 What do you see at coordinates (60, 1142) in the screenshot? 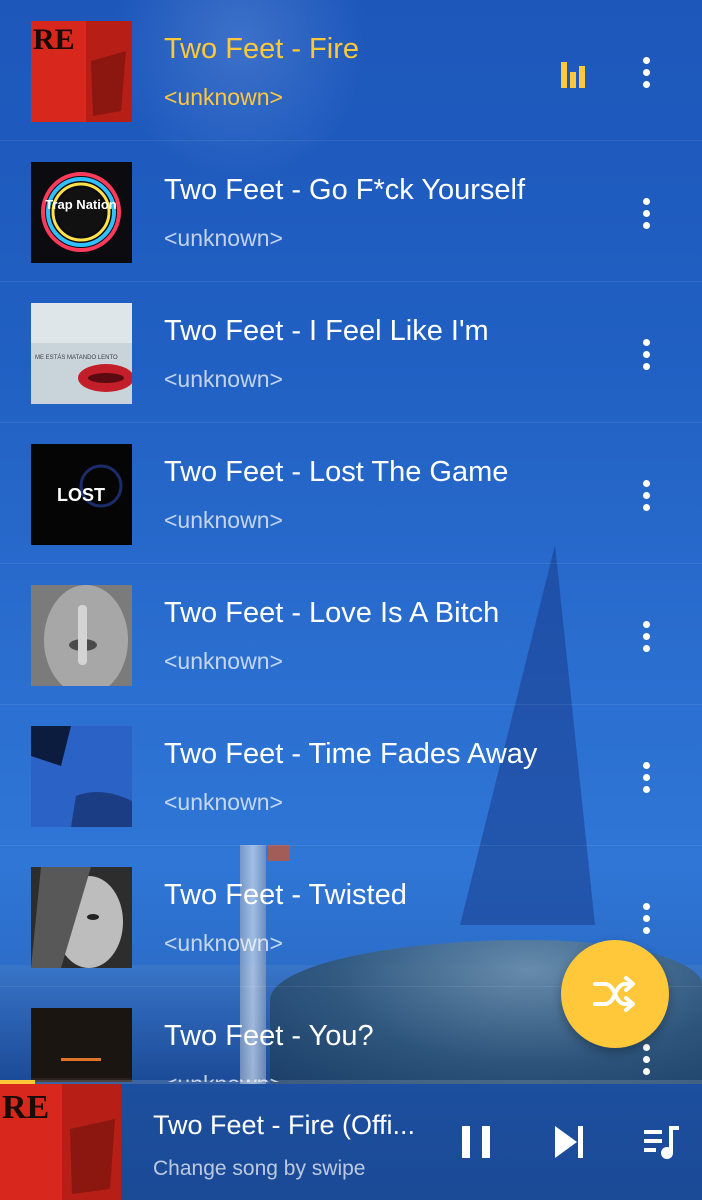
I see `now-playing-cover: RE` at bounding box center [60, 1142].